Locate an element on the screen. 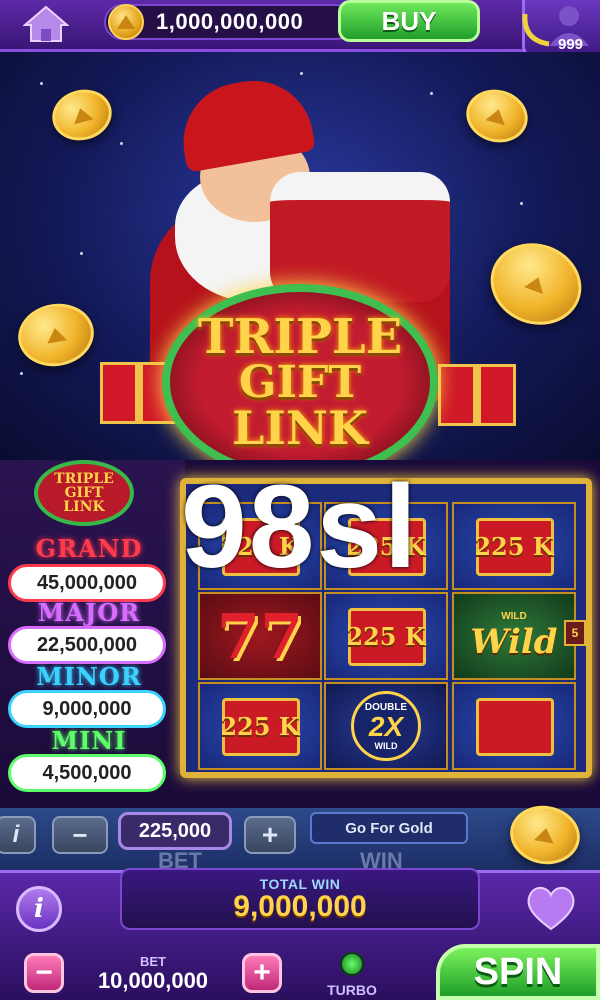  game-logo: TRIPLE GIFT LINK is located at coordinates (300, 372).